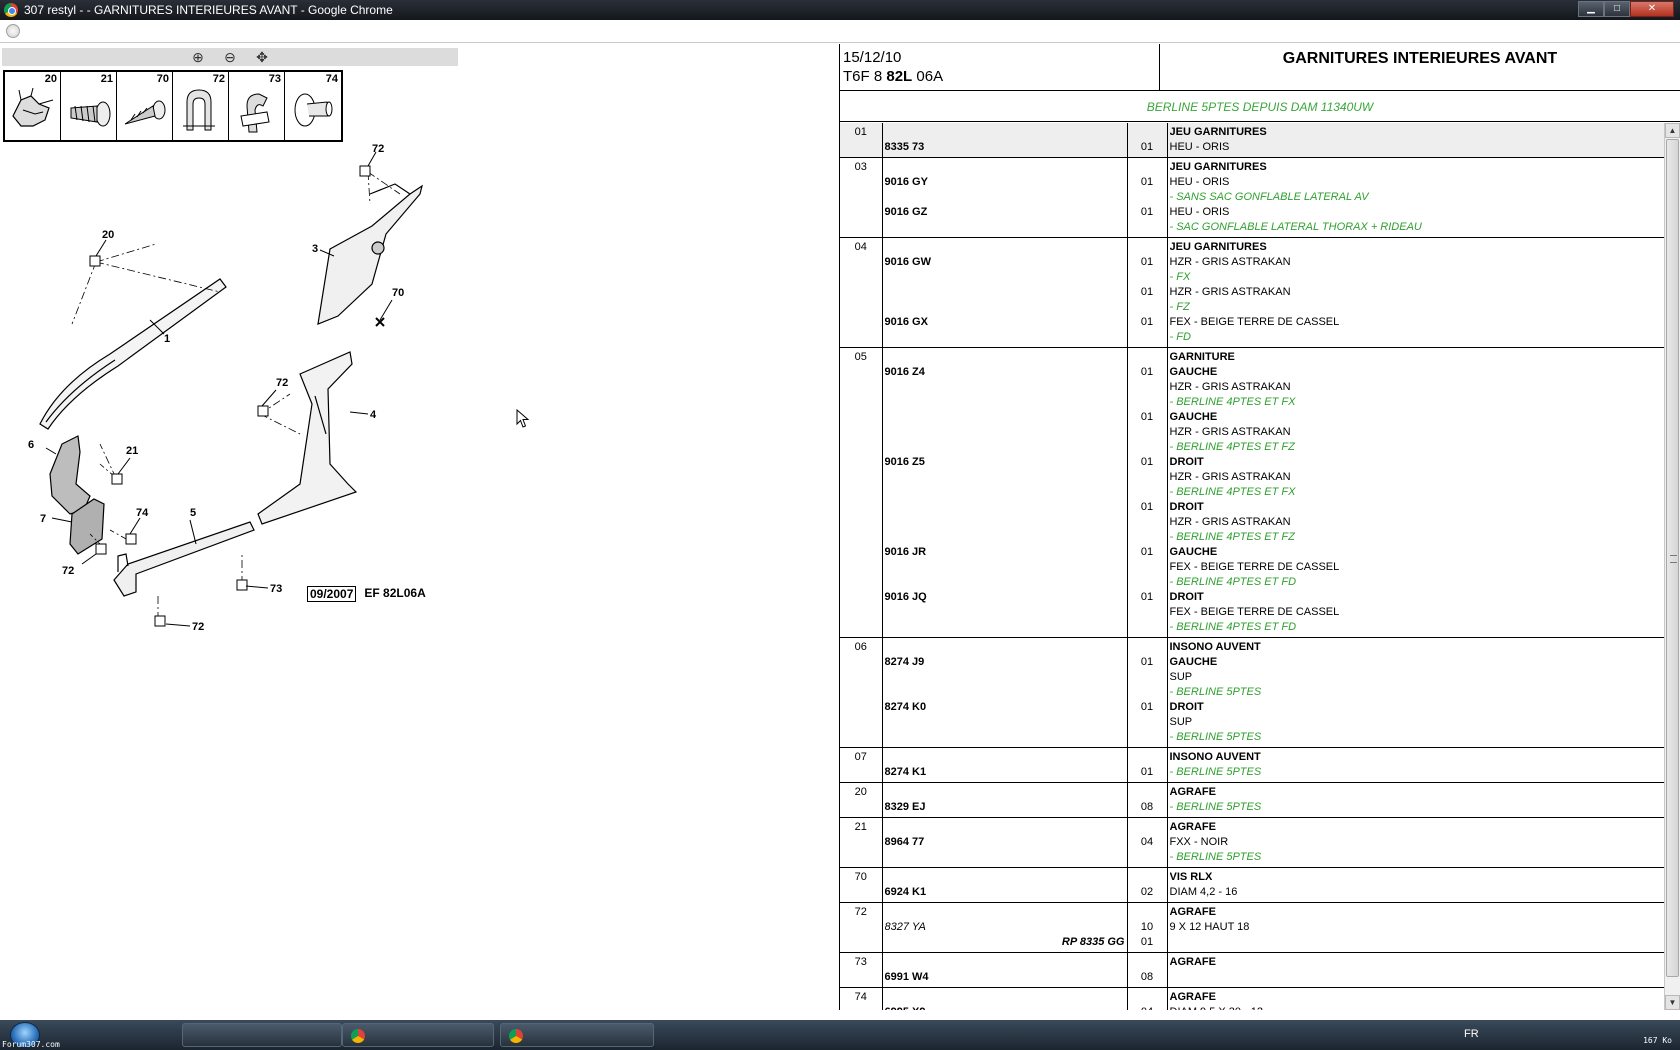 This screenshot has height=1050, width=1680. I want to click on scroll-up-arrow-icon: ▲, so click(1672, 130).